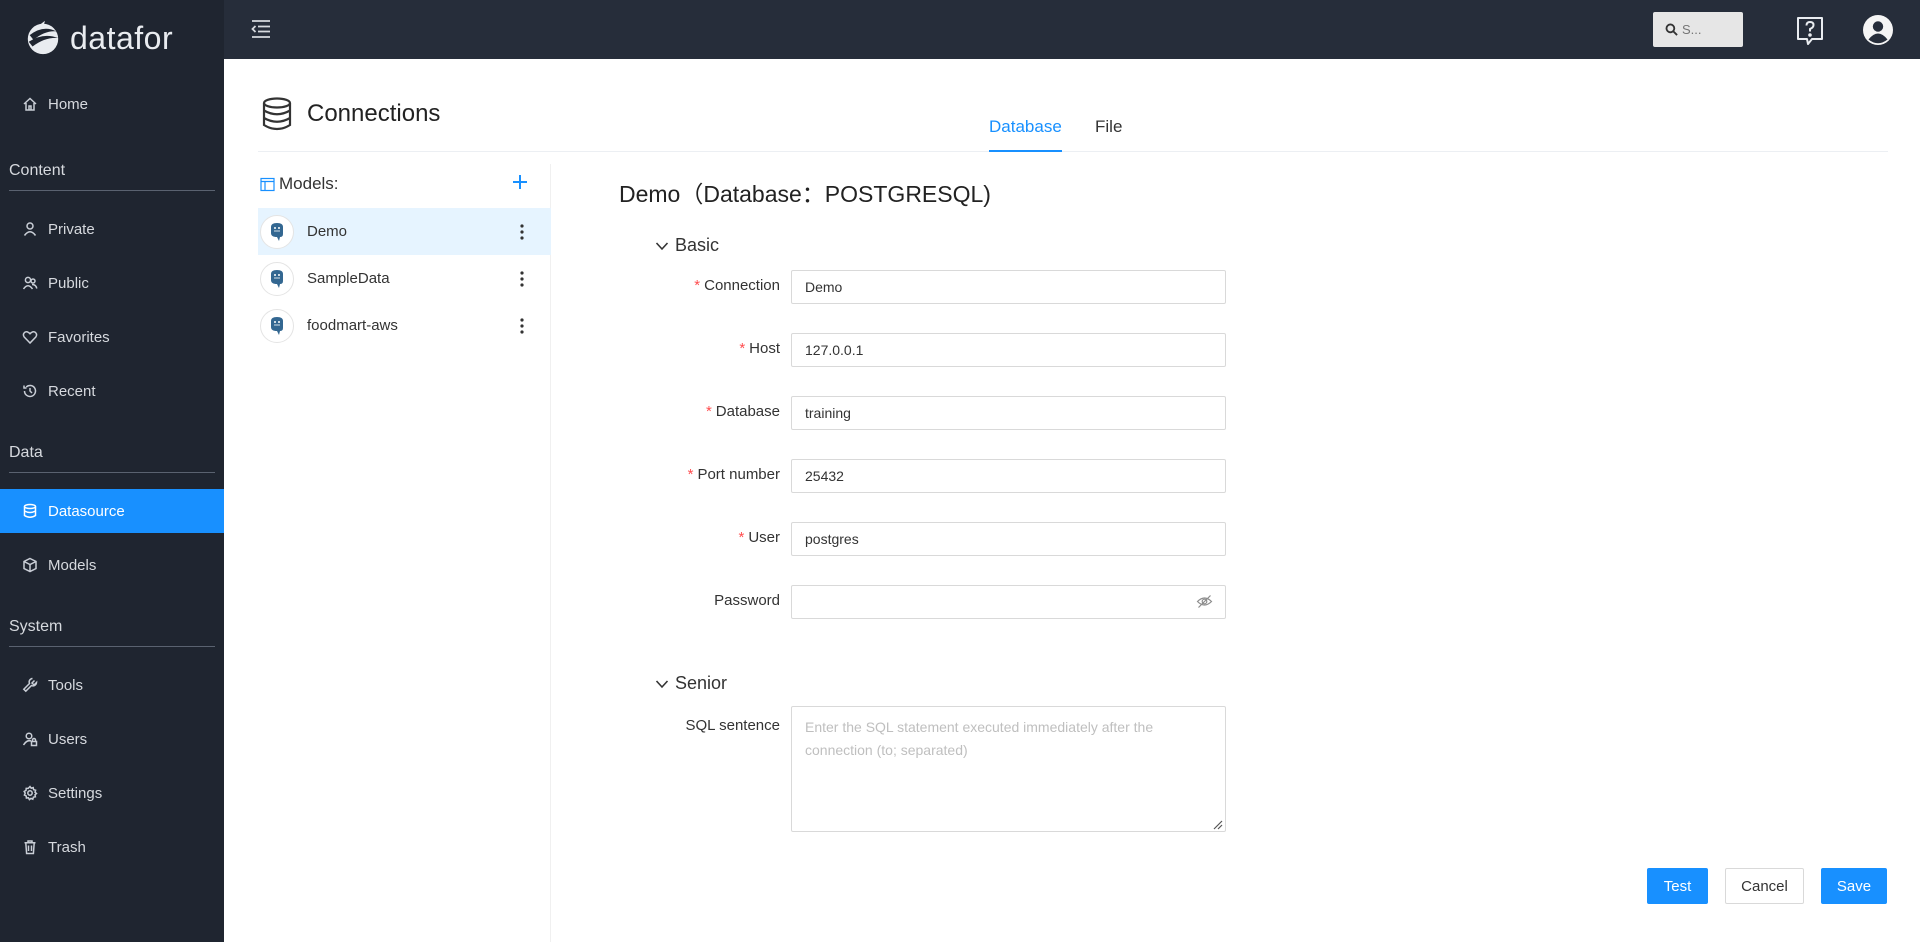 The height and width of the screenshot is (942, 1920). Describe the element at coordinates (112, 229) in the screenshot. I see `sidebar-item-private: Private` at that location.